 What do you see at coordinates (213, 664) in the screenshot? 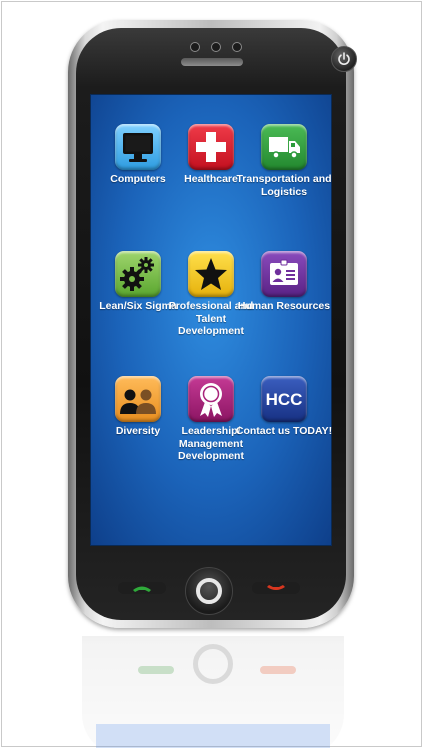
I see `reflection-home-button` at bounding box center [213, 664].